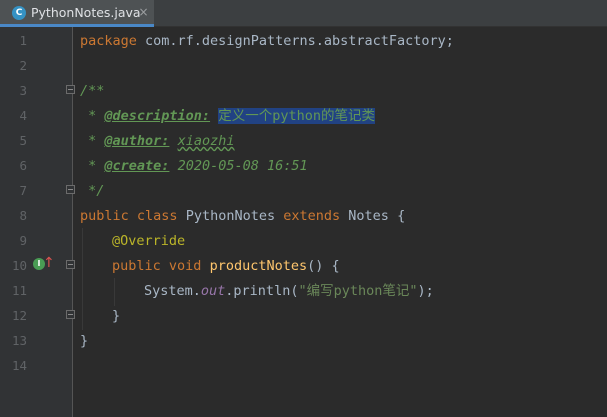 The height and width of the screenshot is (417, 607). I want to click on editor-tab-bar: C PythonNotes.java ×, so click(303, 13).